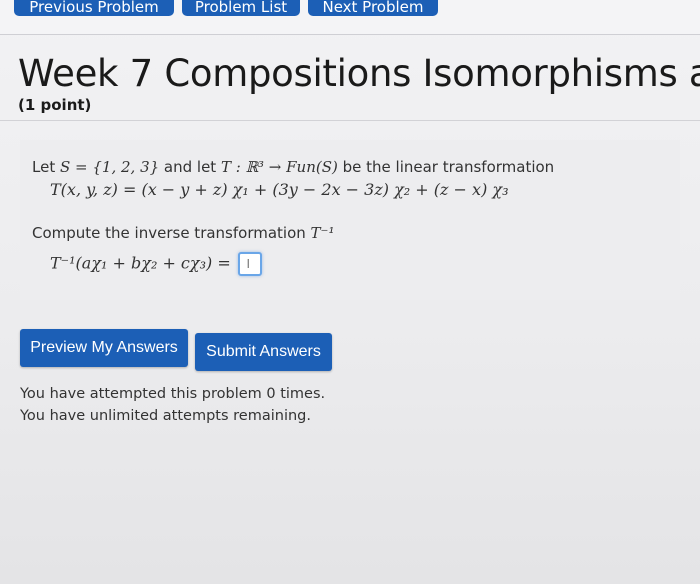  Describe the element at coordinates (322, 233) in the screenshot. I see `inverse-symbol: T⁻¹` at that location.